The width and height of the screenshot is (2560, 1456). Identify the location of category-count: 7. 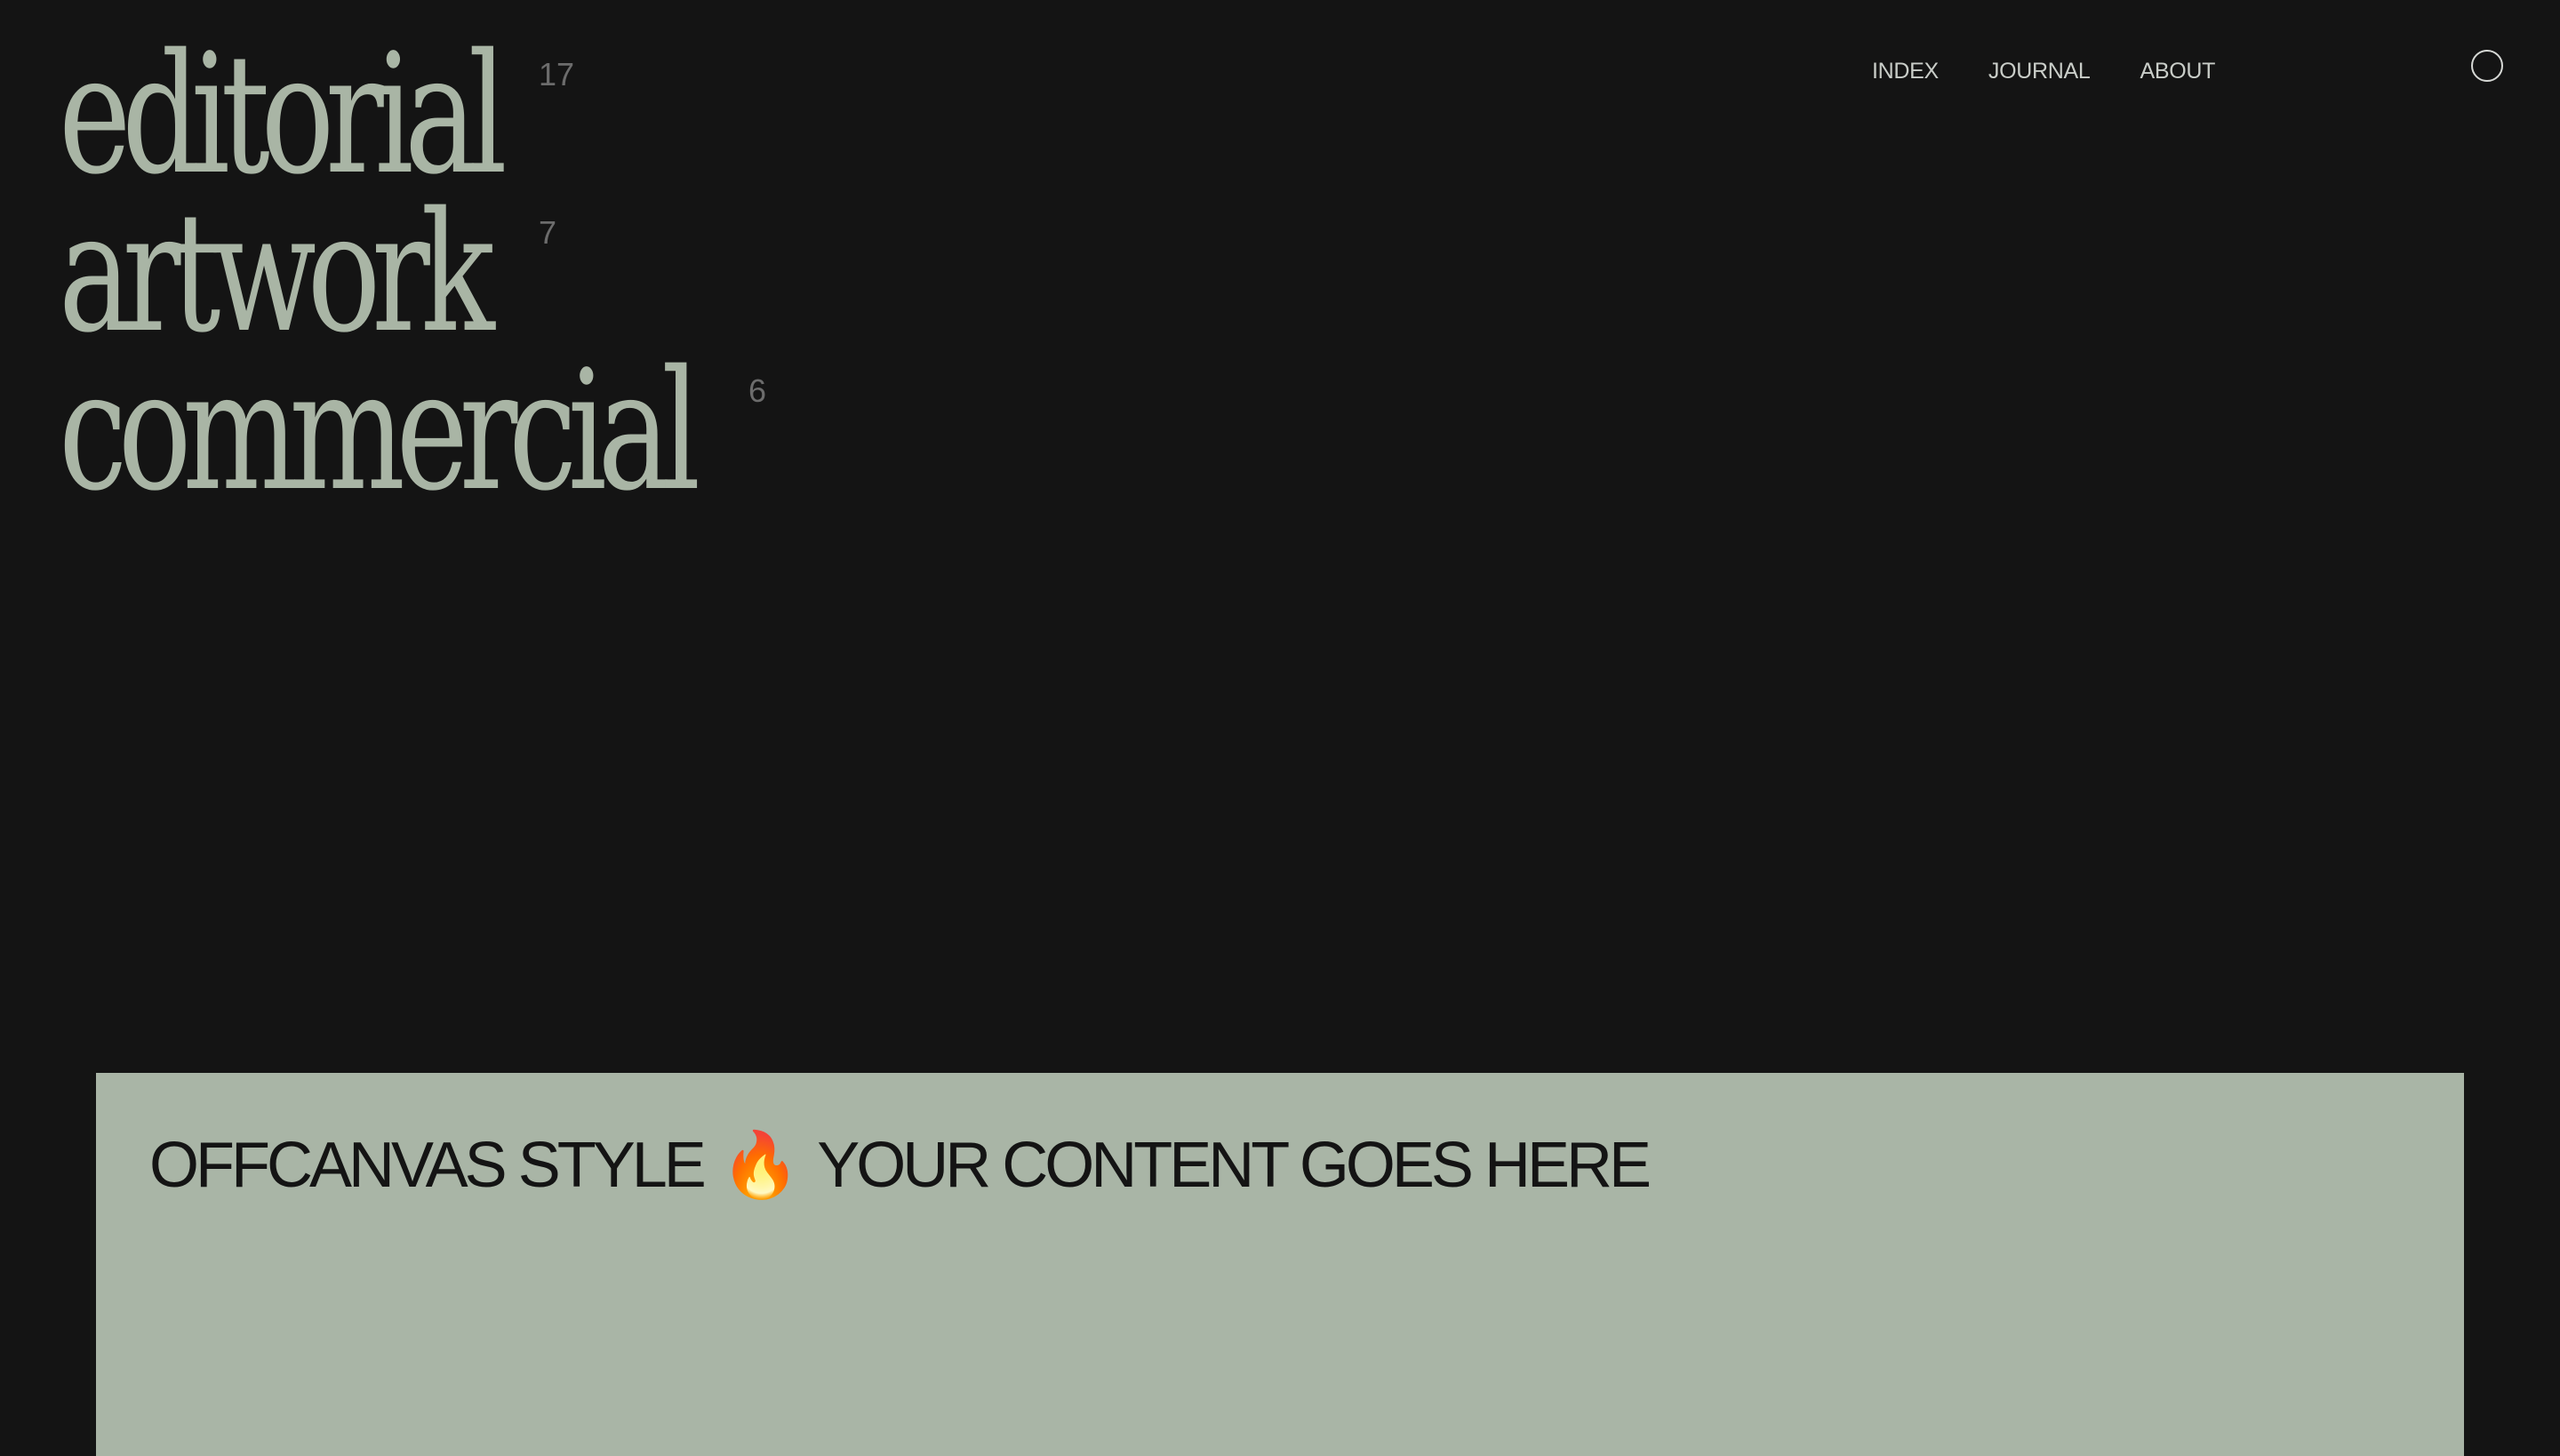
(548, 232).